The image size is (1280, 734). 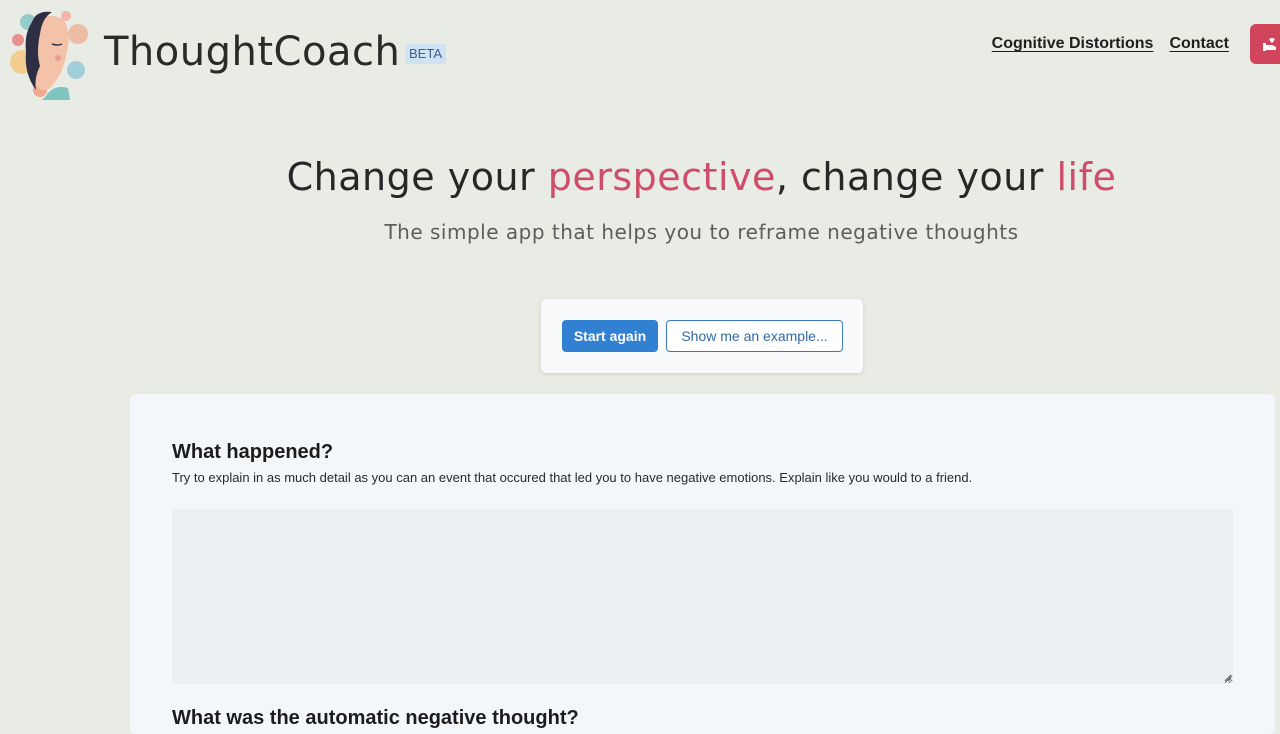 What do you see at coordinates (417, 177) in the screenshot?
I see `hero-title-part: Change your` at bounding box center [417, 177].